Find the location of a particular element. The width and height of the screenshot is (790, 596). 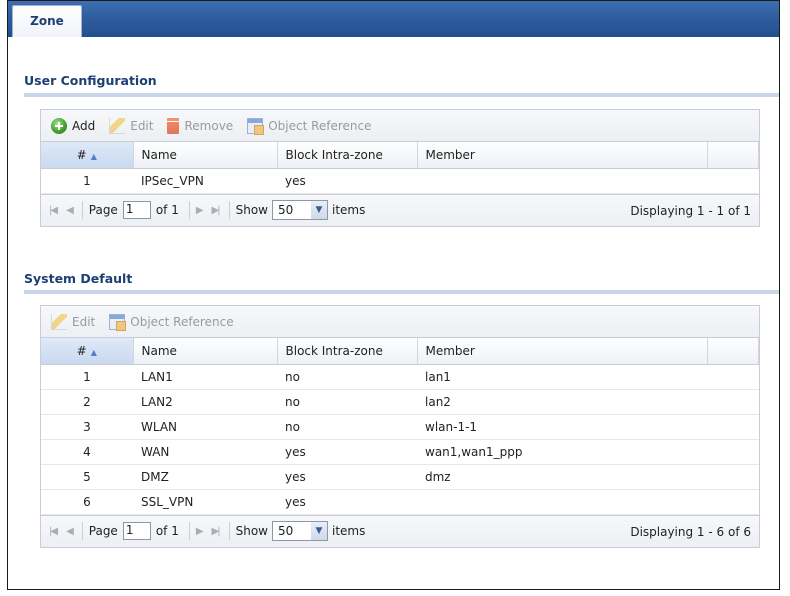

table-row: 1 IPSec_VPN yes is located at coordinates (400, 181).